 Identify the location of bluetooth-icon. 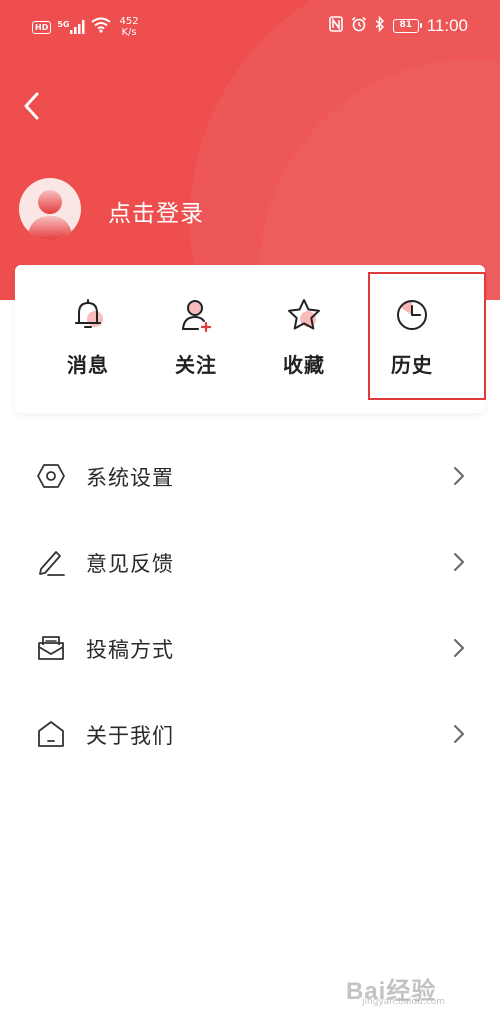
(380, 25).